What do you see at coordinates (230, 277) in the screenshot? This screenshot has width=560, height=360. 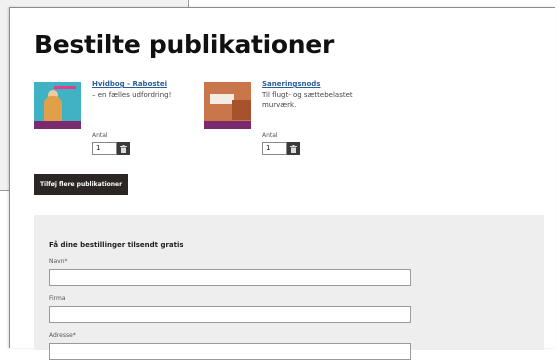 I see `name-field` at bounding box center [230, 277].